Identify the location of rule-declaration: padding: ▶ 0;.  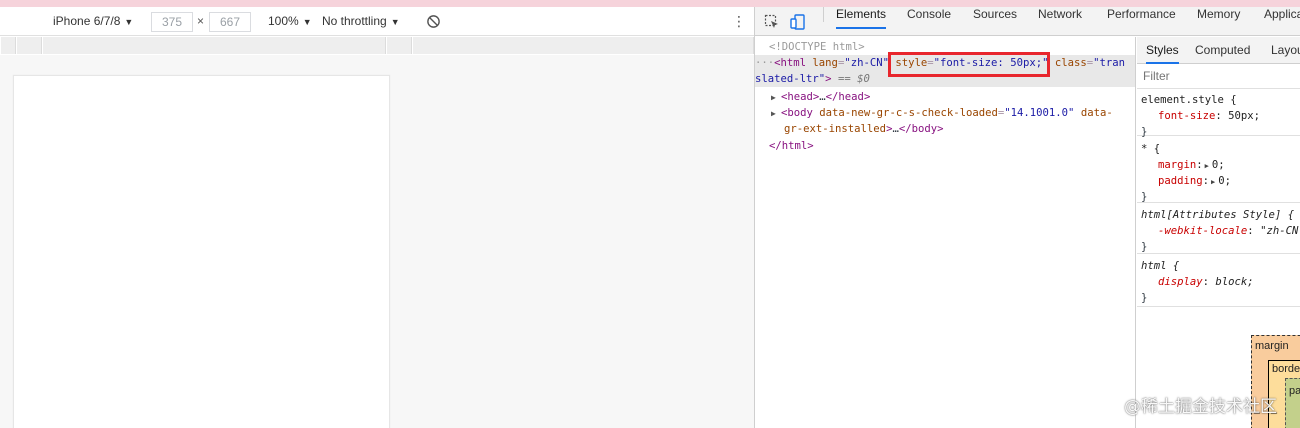
(1218, 181).